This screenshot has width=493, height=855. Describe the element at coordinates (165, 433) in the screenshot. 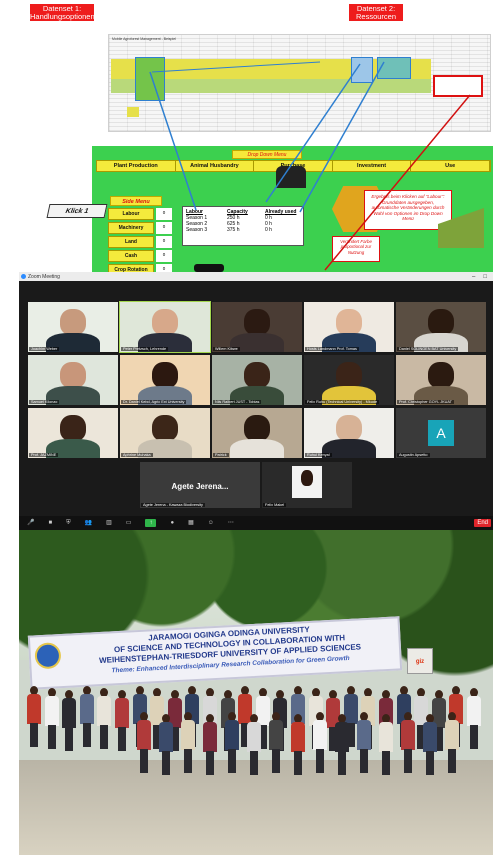

I see `participant-tile: Aphrine Muhaka` at that location.